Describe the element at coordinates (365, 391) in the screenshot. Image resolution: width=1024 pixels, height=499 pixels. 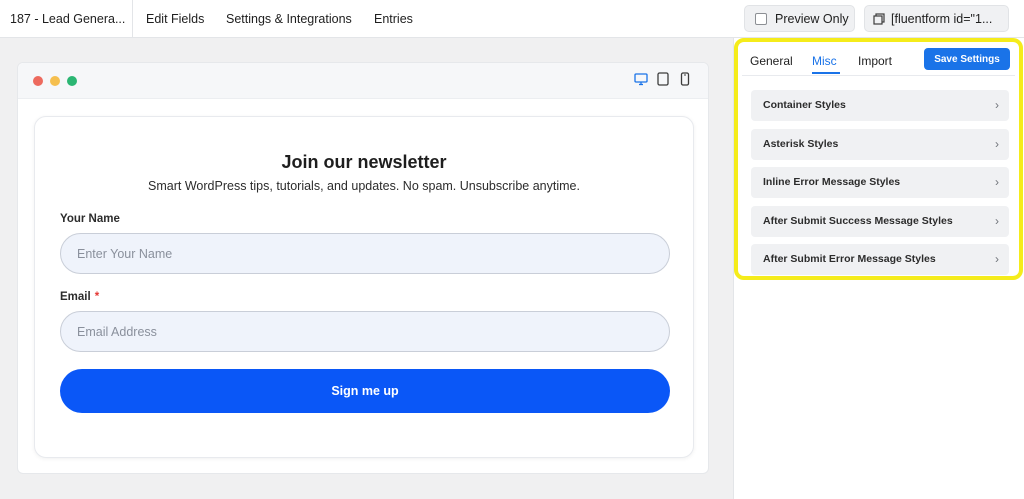
I see `sign-up-button: Sign me up` at that location.